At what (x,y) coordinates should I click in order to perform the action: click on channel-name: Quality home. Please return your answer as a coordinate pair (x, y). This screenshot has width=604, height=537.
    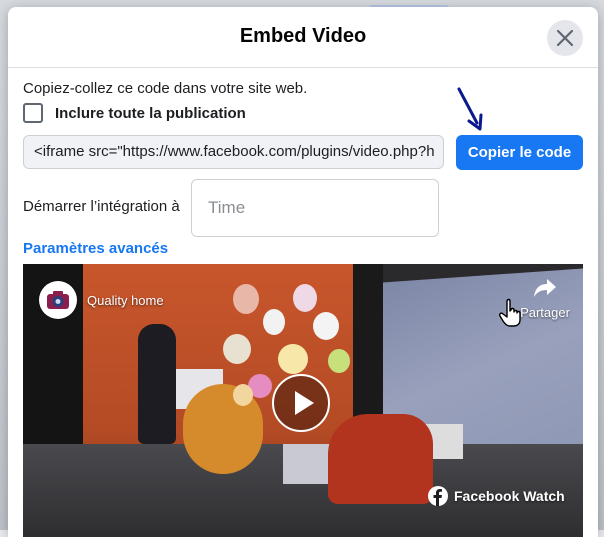
    Looking at the image, I should click on (125, 300).